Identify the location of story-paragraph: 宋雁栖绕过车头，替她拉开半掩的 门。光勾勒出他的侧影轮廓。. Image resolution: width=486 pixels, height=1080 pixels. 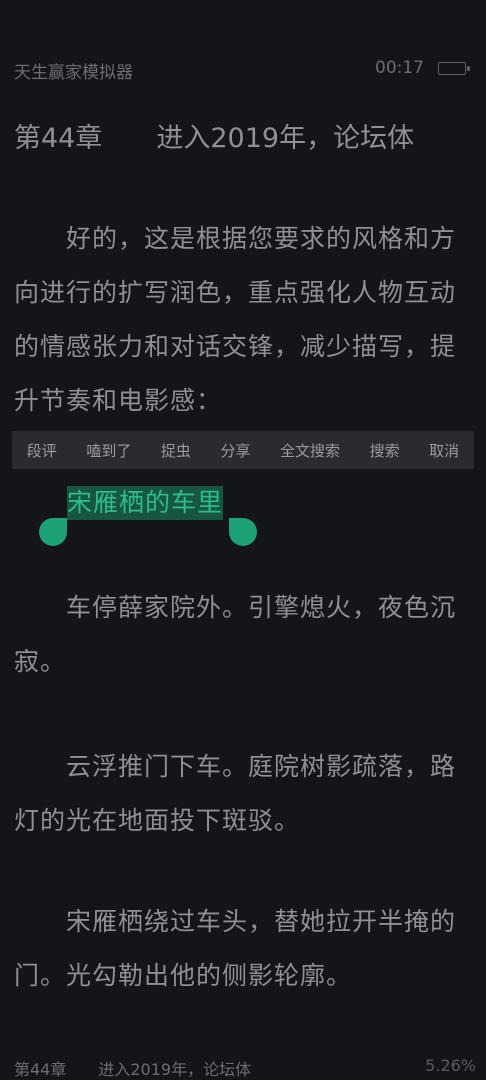
(244, 949).